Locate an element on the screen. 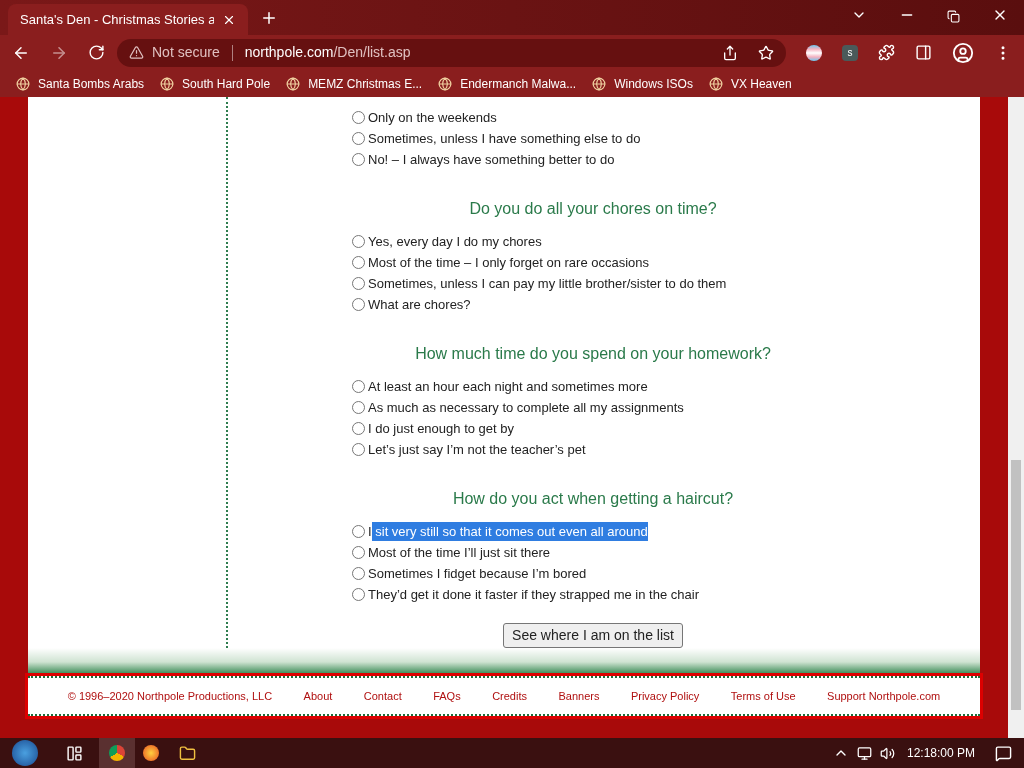 The image size is (1024, 768). share-icon is located at coordinates (730, 52).